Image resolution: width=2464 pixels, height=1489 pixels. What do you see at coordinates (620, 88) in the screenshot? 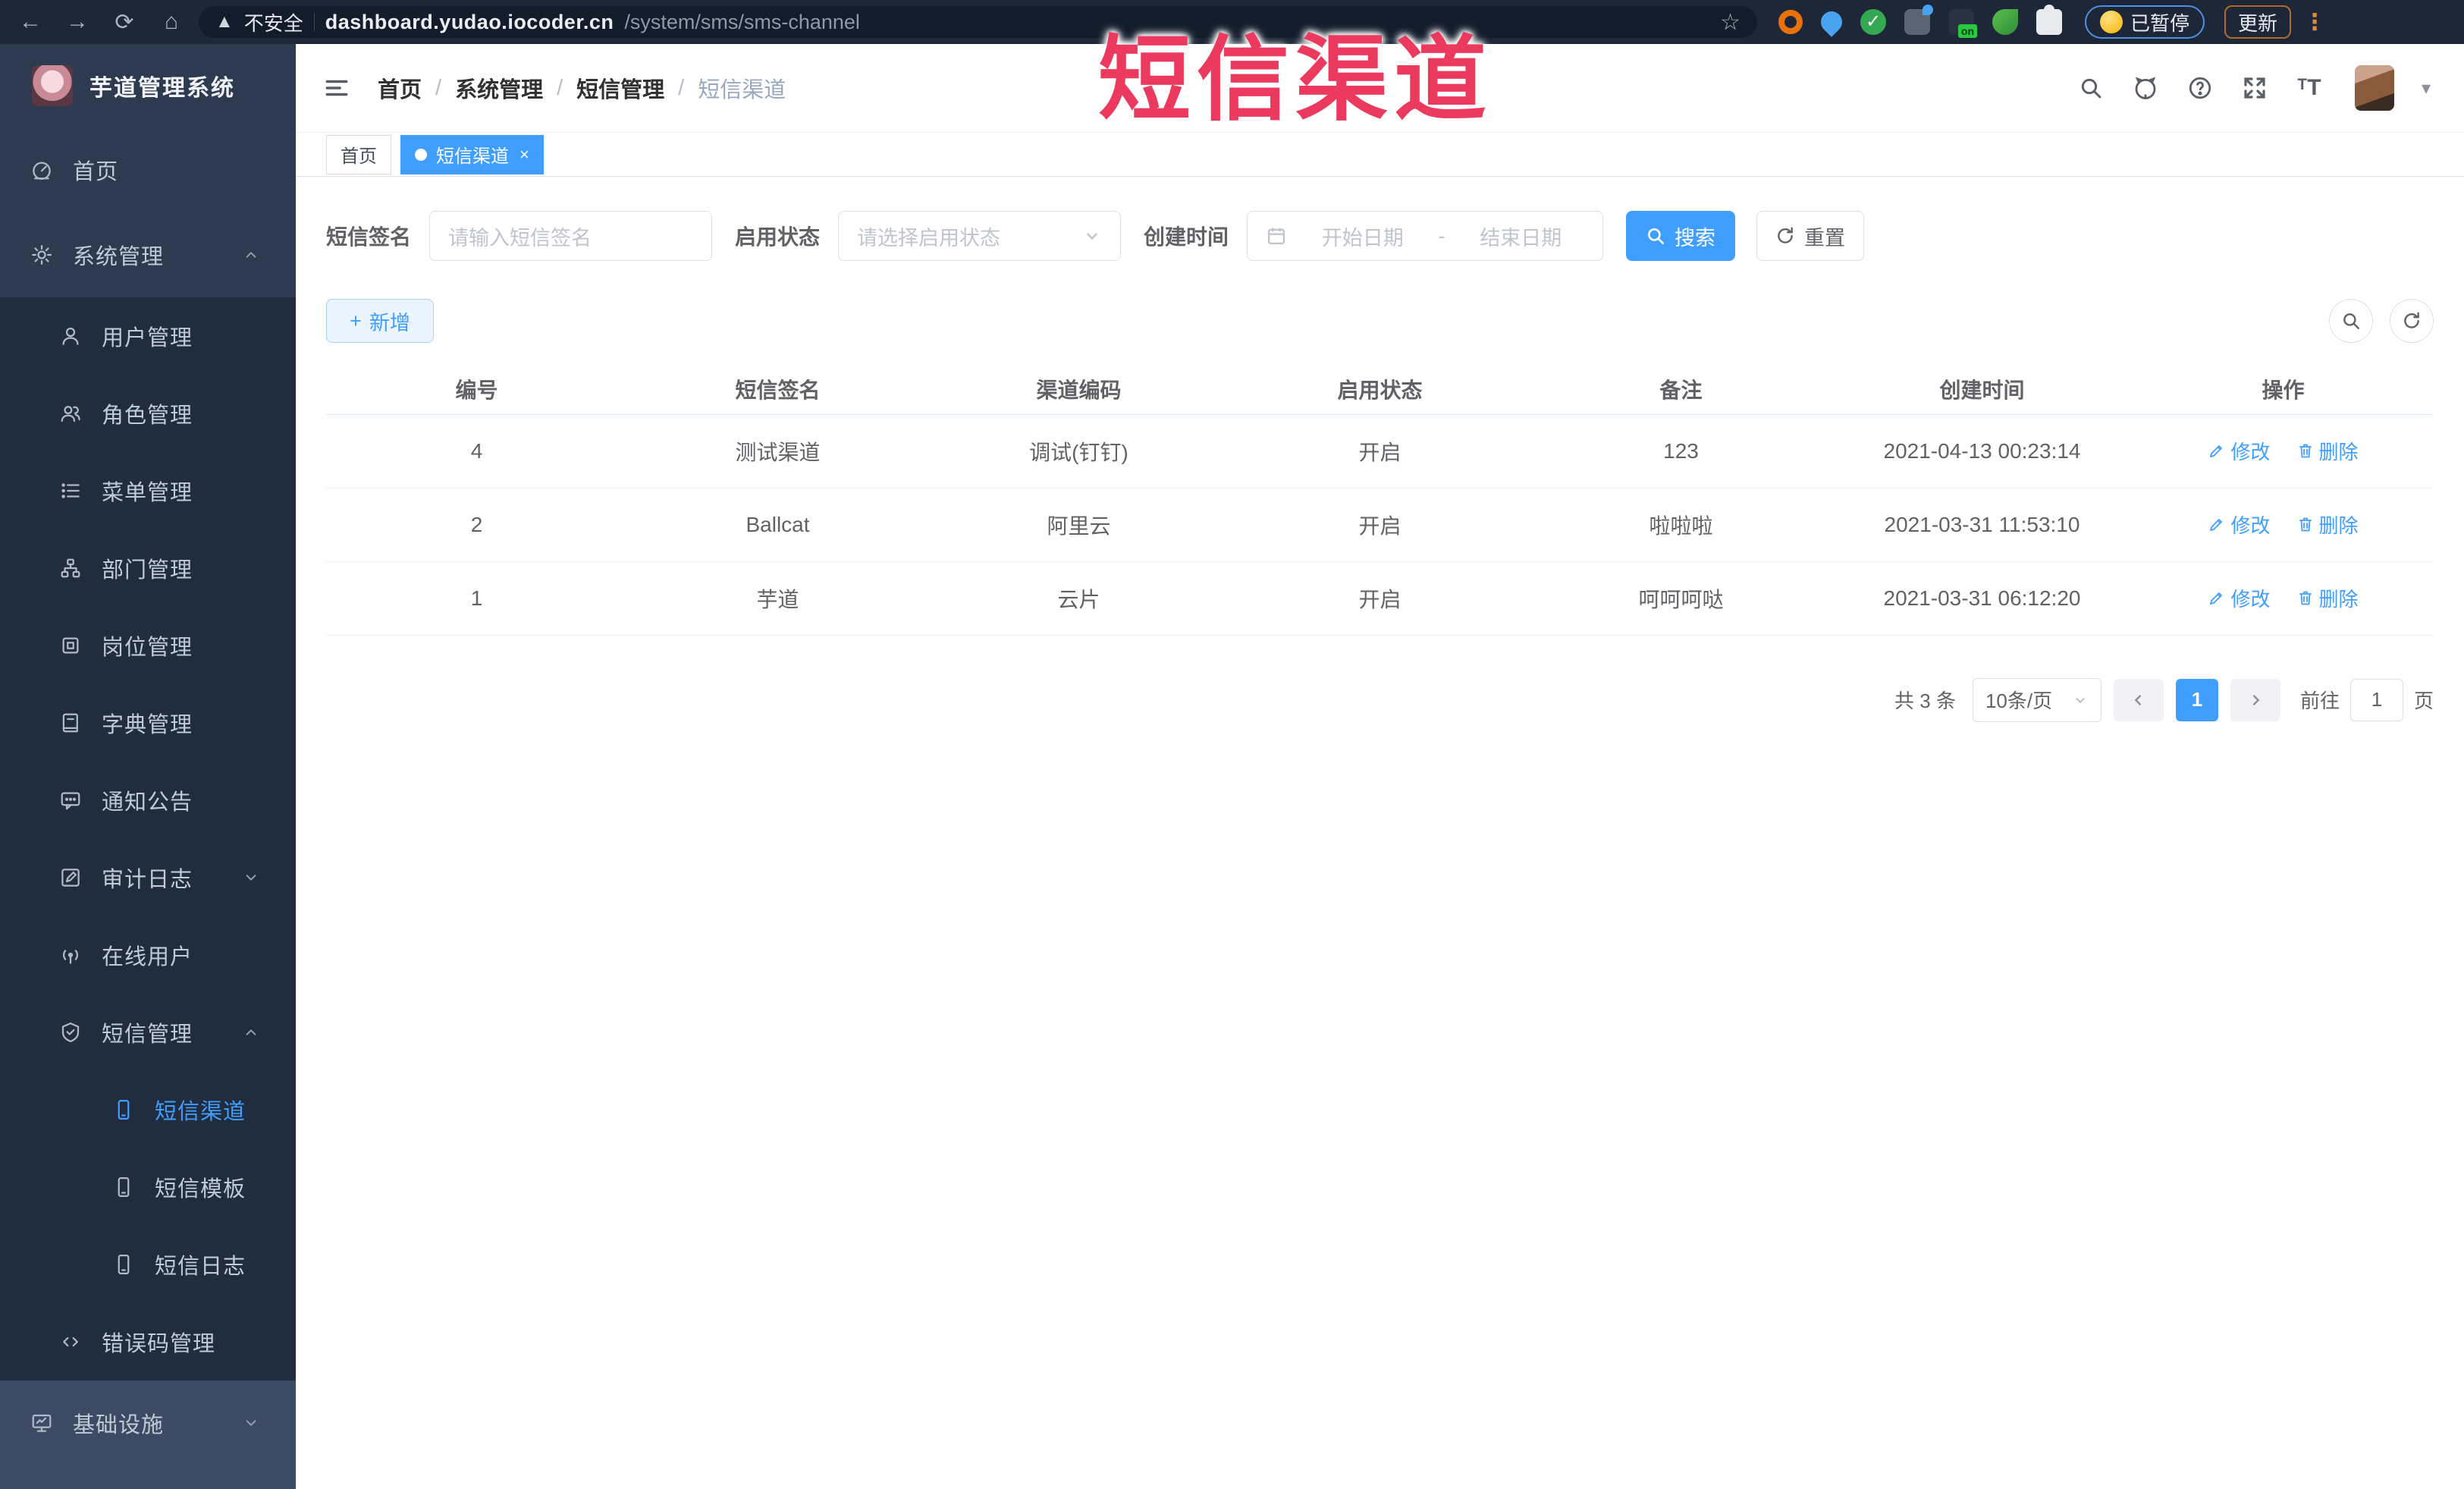
I see `breadcrumb-item-3: 短信管理` at bounding box center [620, 88].